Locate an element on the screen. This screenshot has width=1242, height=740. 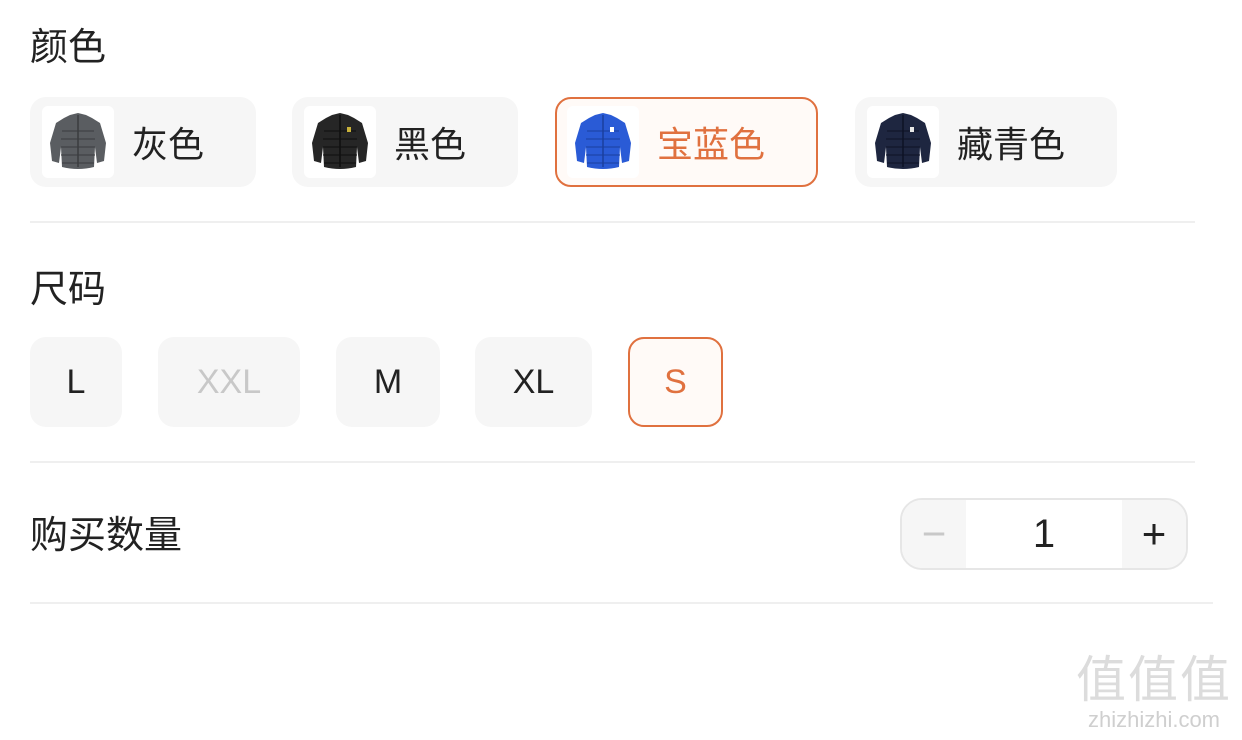
color-option-navy: 藏青色 is located at coordinates (986, 142).